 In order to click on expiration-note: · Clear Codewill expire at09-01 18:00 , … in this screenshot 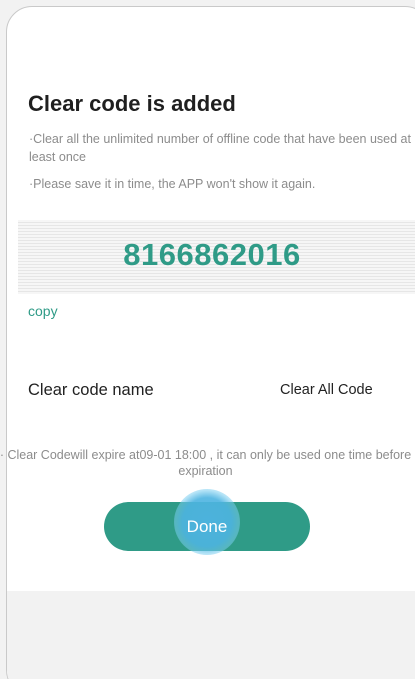, I will do `click(206, 463)`.